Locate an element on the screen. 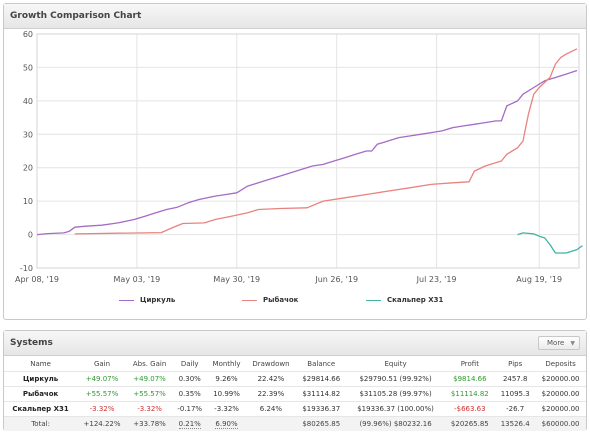 The height and width of the screenshot is (434, 590). col-header-gain: Gain is located at coordinates (102, 364).